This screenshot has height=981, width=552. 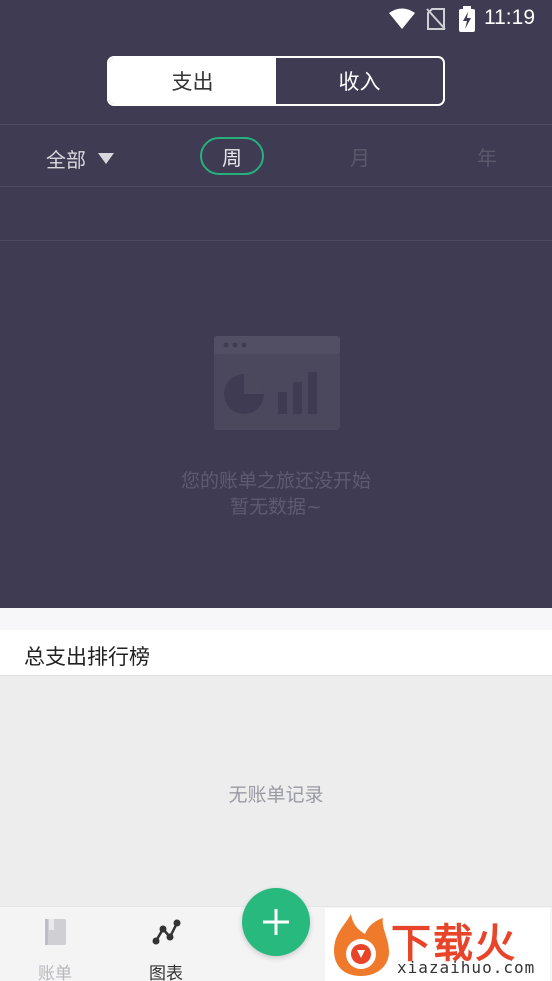 I want to click on plus-icon, so click(x=276, y=922).